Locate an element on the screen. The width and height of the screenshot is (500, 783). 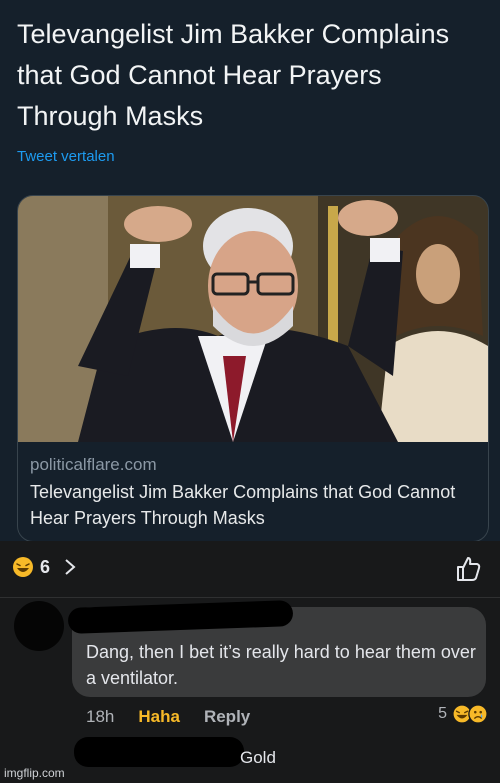
reaction-count: 6 is located at coordinates (45, 566).